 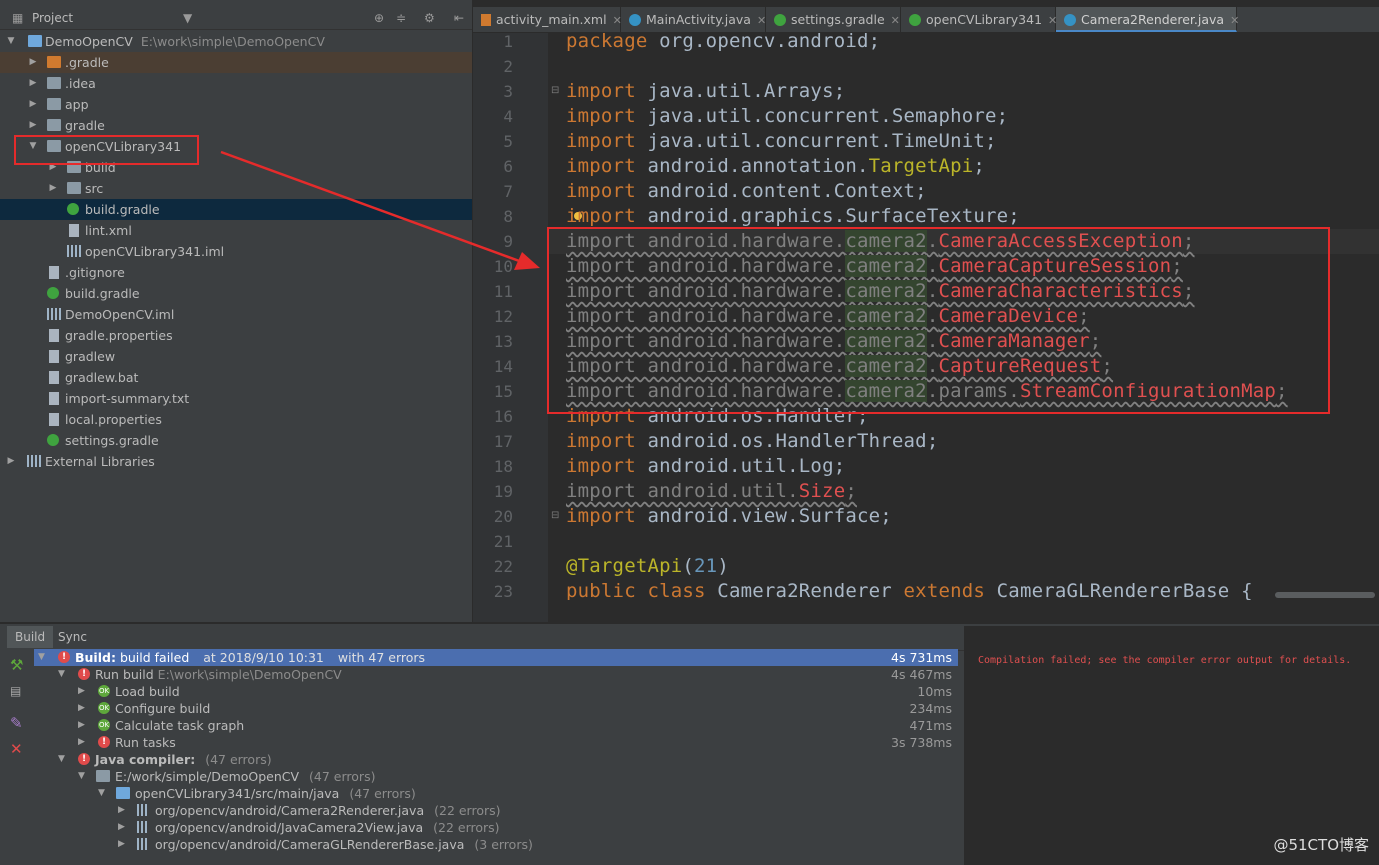 I want to click on build-toolbar: ⚒ ▤ ✎ ✕, so click(x=17, y=757).